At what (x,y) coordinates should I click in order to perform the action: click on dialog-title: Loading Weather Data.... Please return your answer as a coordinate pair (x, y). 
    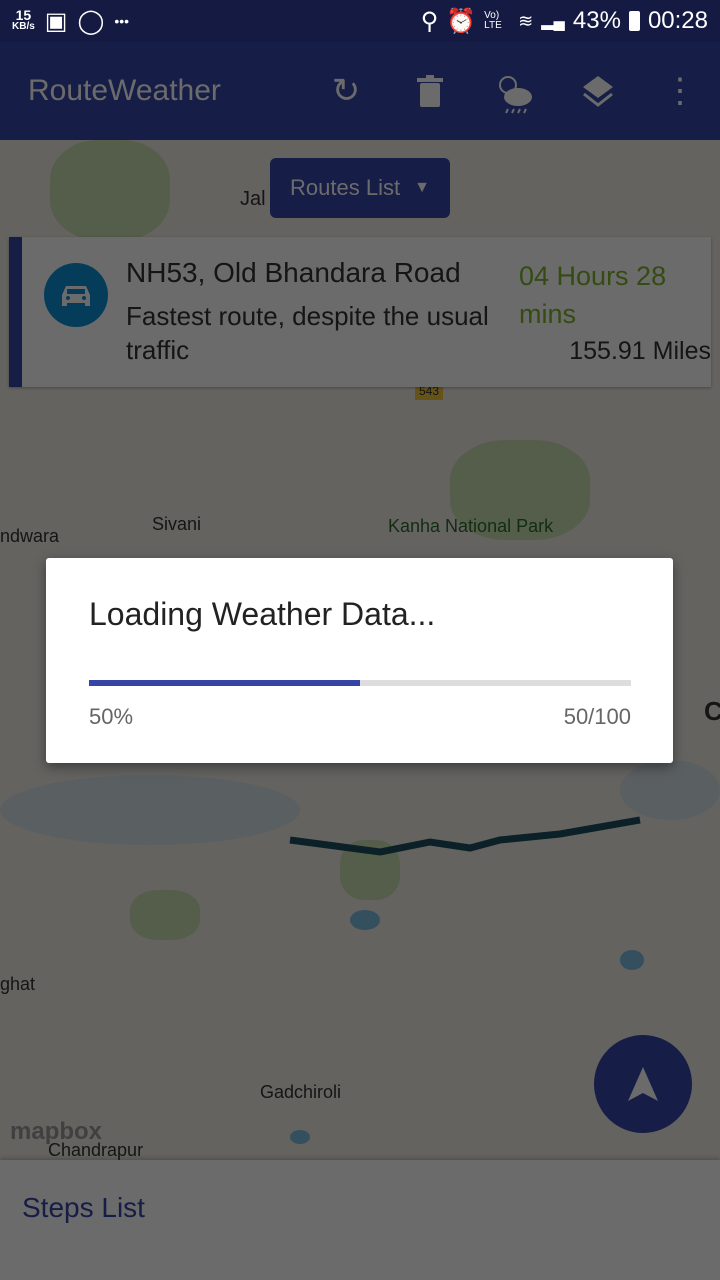
    Looking at the image, I should click on (262, 614).